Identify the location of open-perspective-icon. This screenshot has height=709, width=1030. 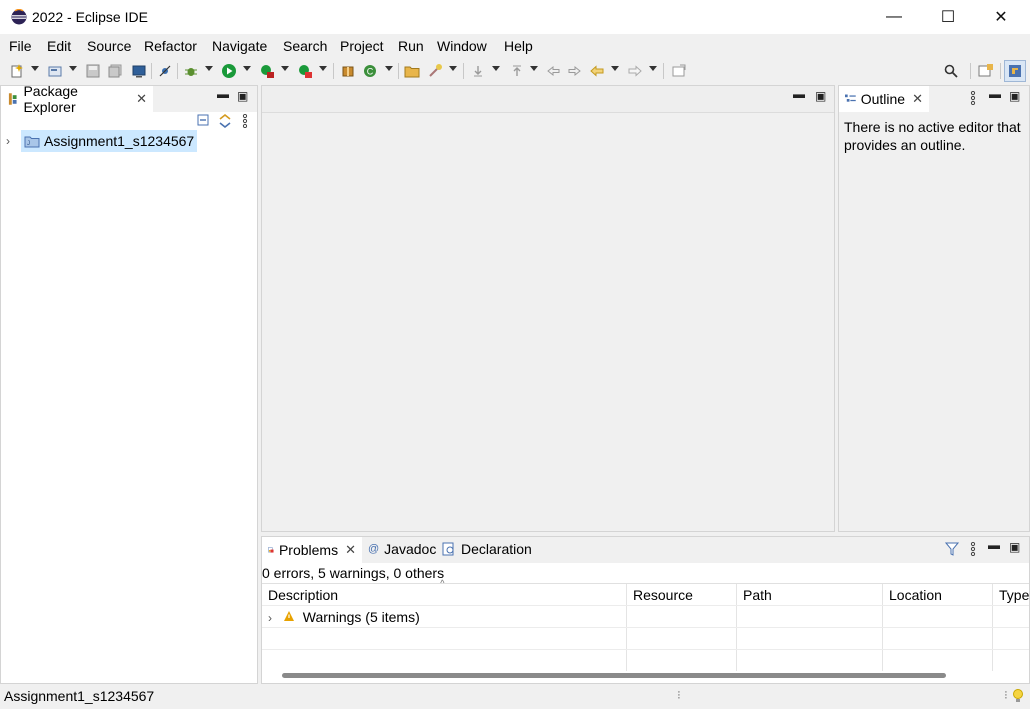
(986, 71).